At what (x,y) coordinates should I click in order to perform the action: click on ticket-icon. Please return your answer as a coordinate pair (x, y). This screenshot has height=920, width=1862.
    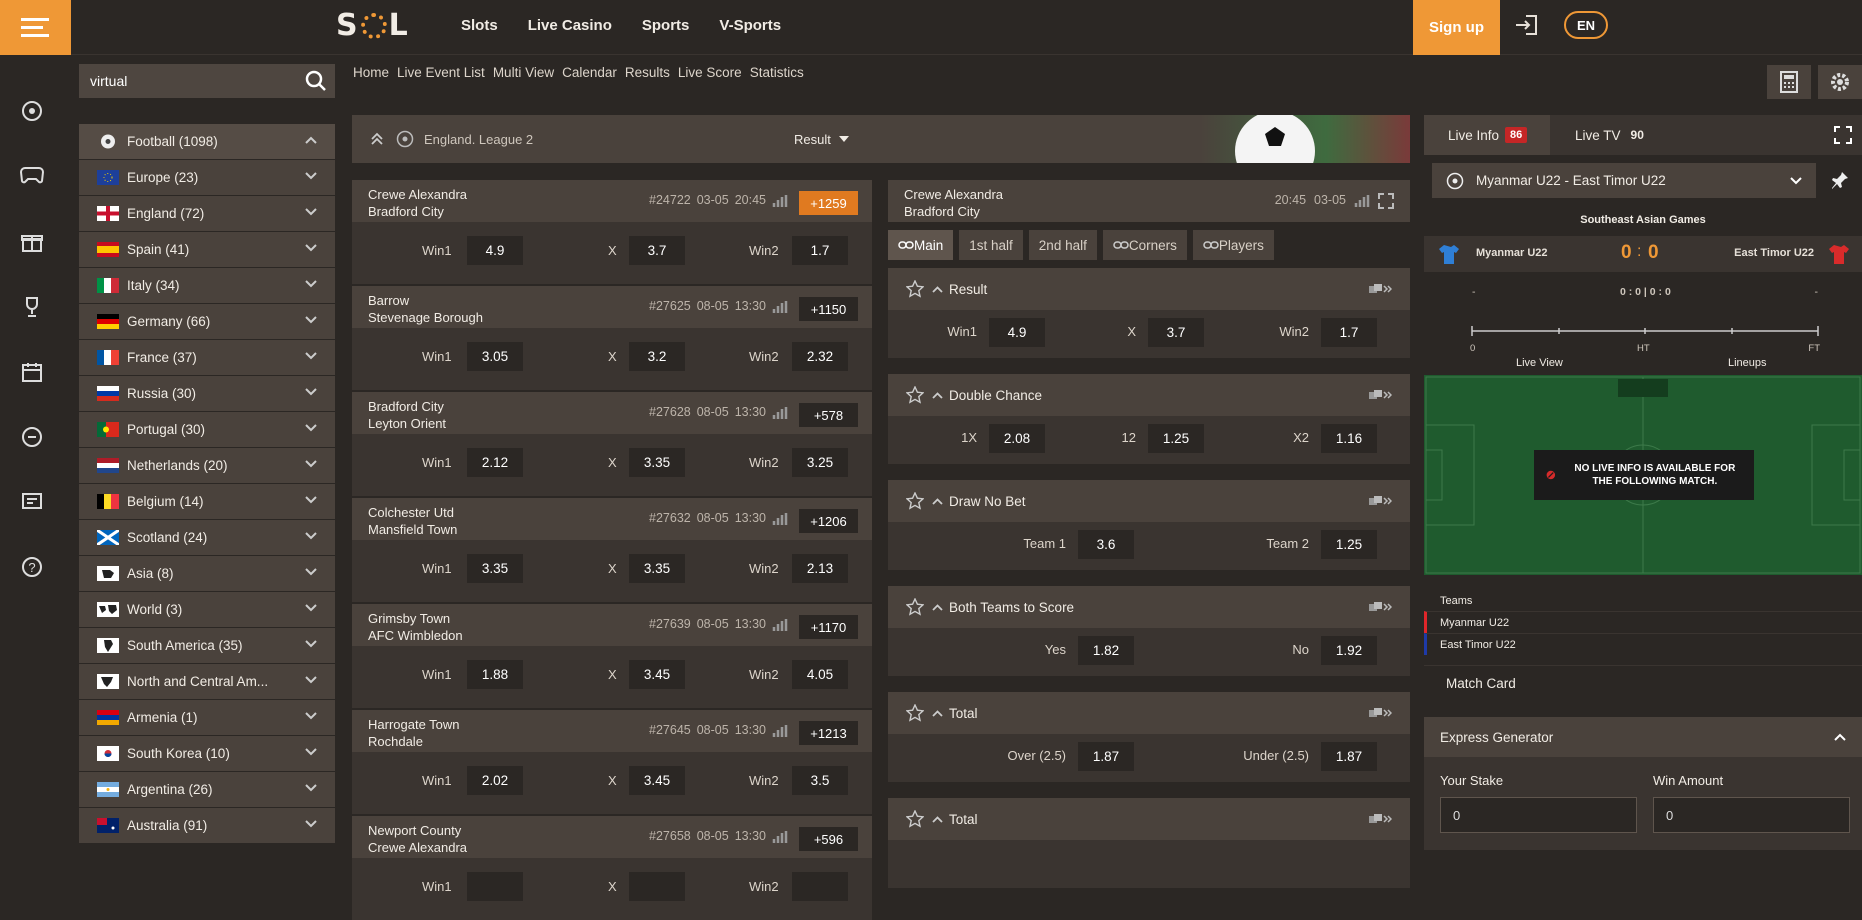
    Looking at the image, I should click on (32, 502).